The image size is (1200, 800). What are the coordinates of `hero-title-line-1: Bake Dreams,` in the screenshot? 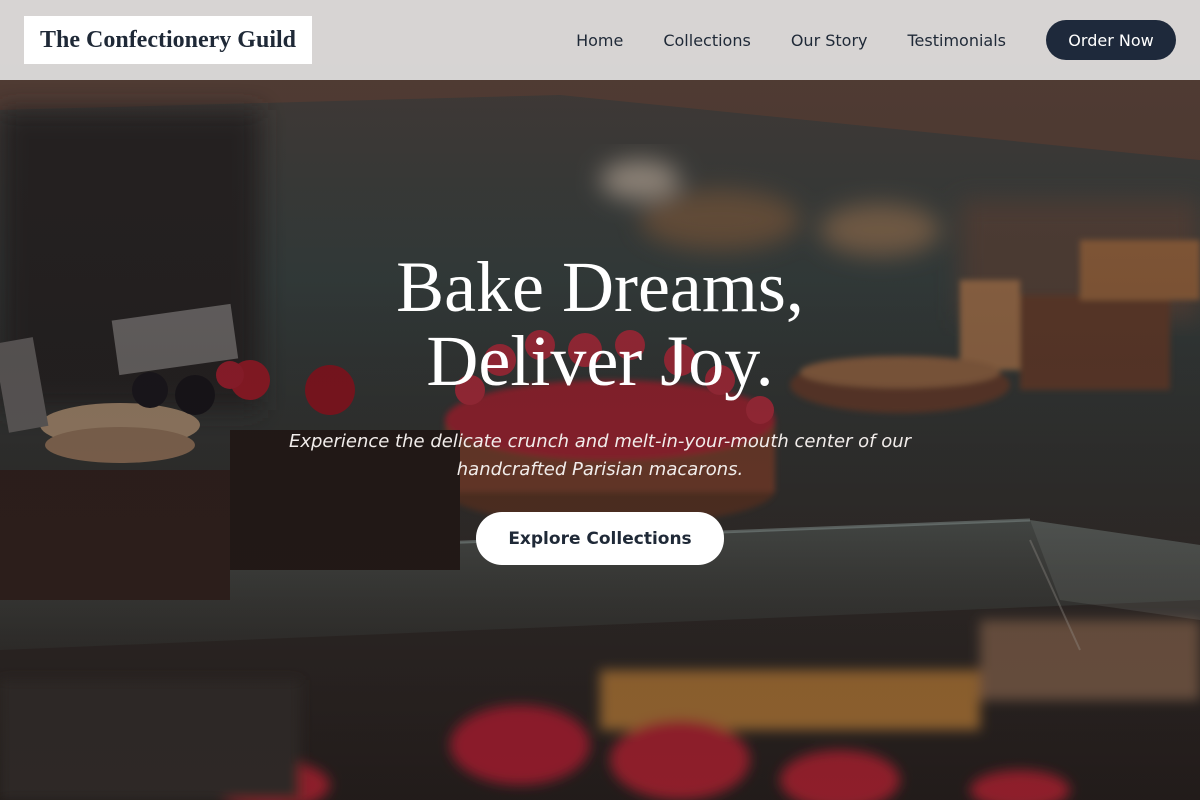 It's located at (600, 287).